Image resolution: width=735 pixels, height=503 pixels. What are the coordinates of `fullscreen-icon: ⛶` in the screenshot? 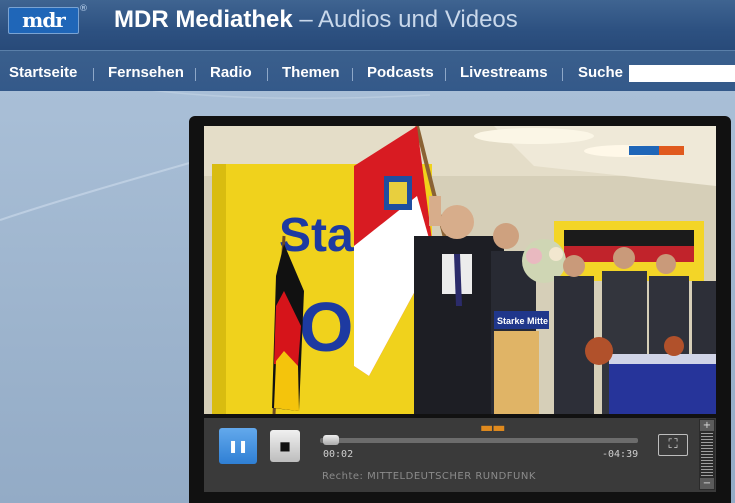 It's located at (673, 444).